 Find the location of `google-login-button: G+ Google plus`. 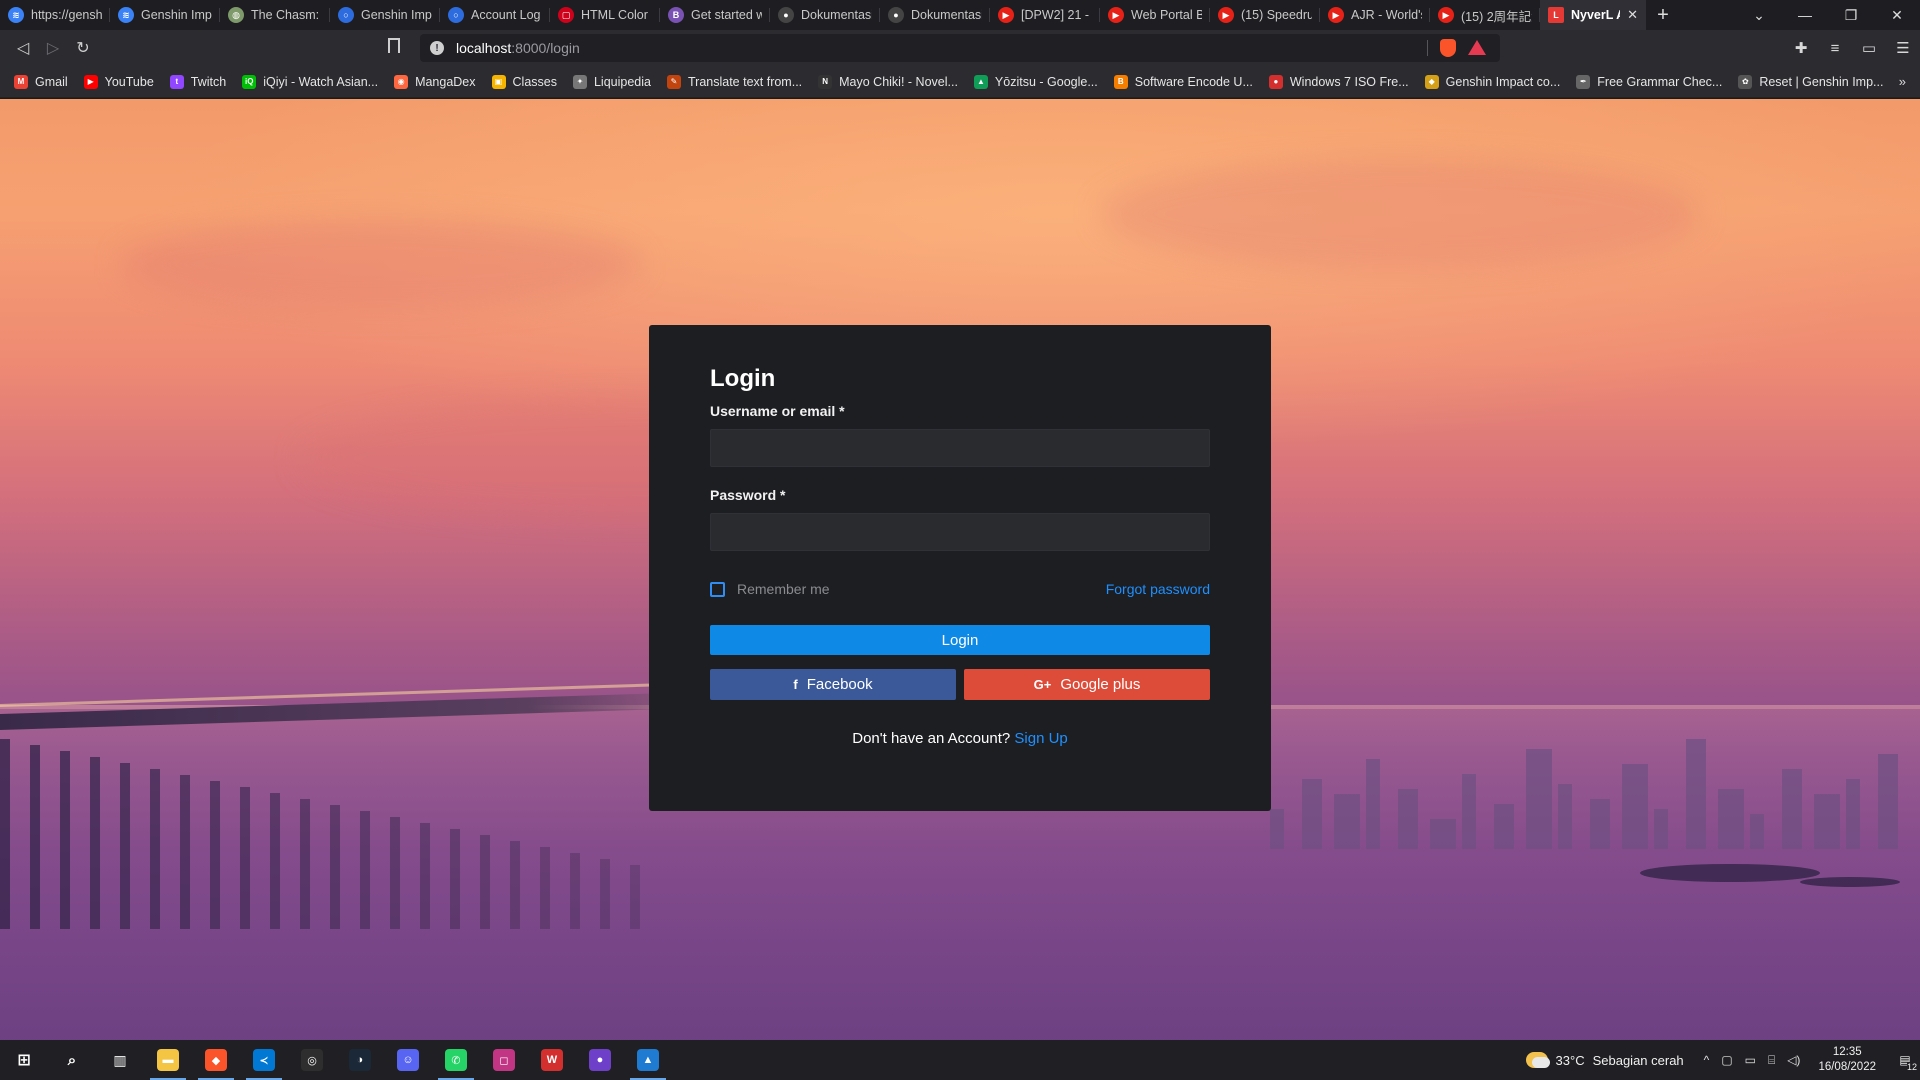

google-login-button: G+ Google plus is located at coordinates (1087, 684).